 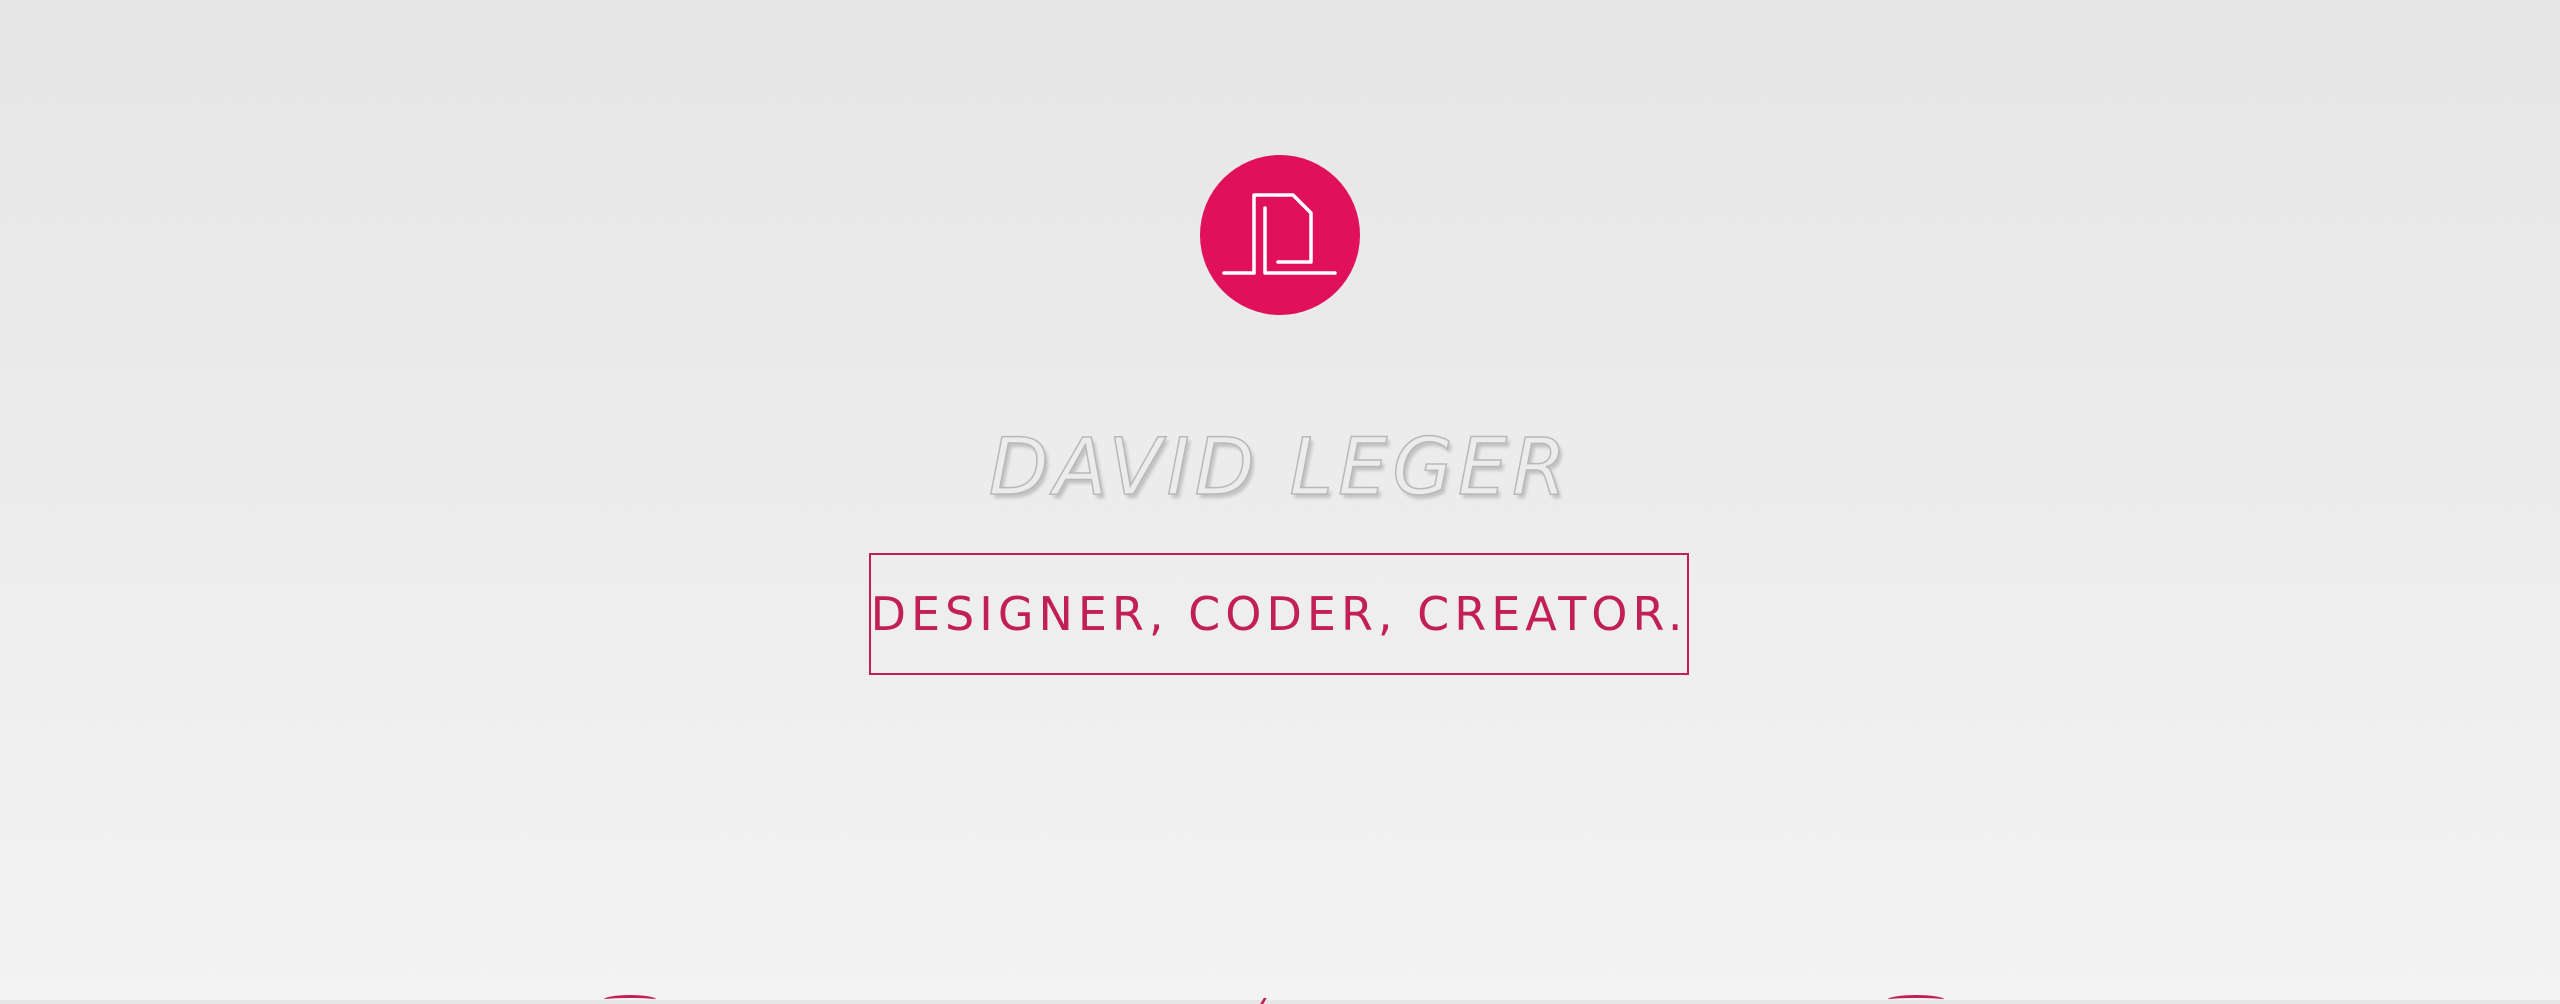 I want to click on site-owner-name: DAVID LEGER, so click(x=1280, y=469).